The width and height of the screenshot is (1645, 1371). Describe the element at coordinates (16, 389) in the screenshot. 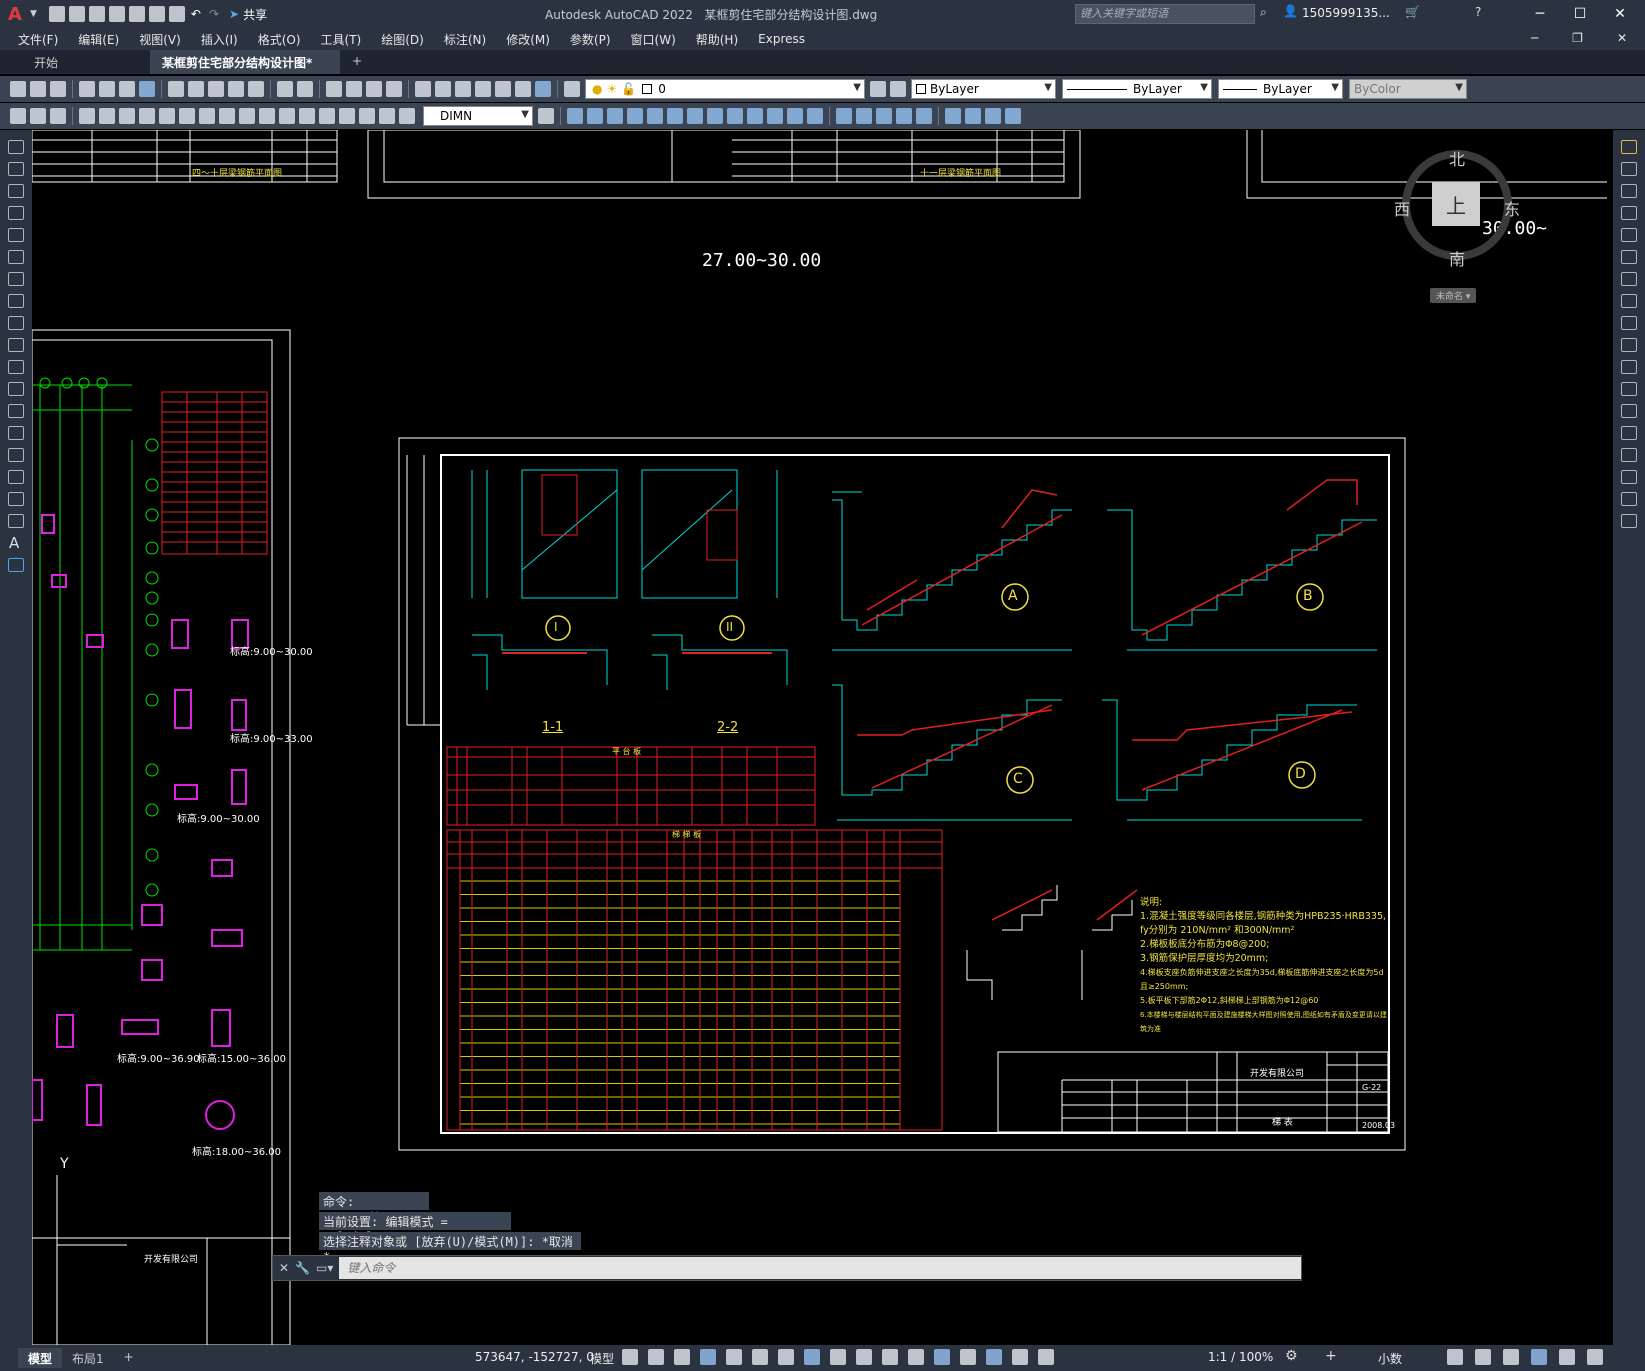

I see `insert-block-icon` at that location.